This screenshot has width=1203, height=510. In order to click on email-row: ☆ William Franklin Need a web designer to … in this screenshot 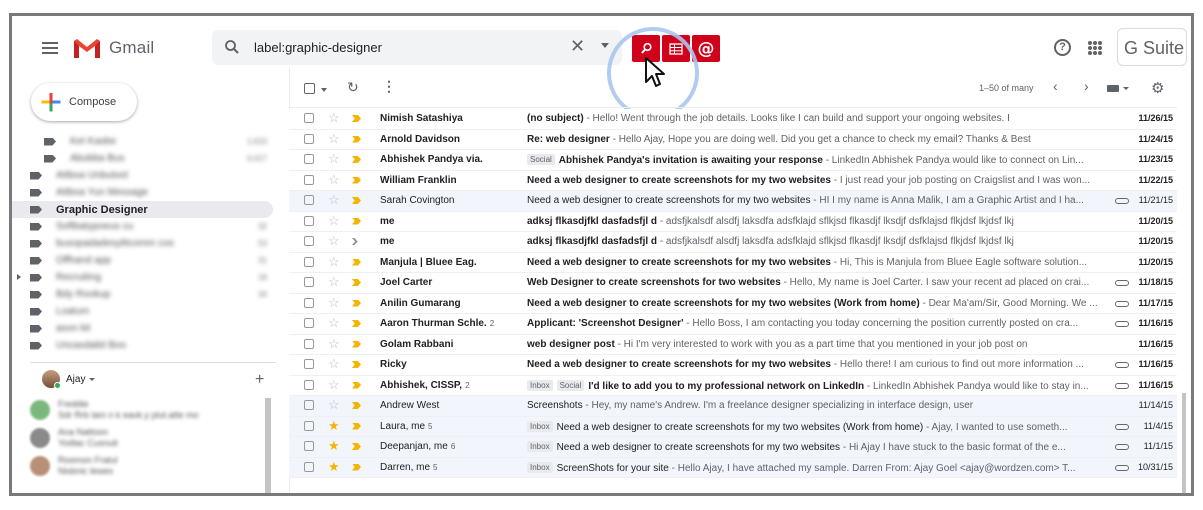, I will do `click(733, 180)`.